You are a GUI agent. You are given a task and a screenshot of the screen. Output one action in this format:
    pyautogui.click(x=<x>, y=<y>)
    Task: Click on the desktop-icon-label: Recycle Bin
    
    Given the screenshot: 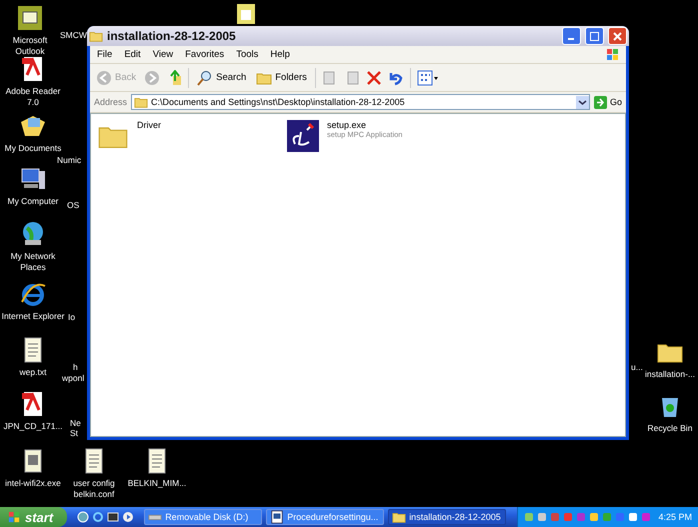 What is the action you would take?
    pyautogui.click(x=670, y=428)
    